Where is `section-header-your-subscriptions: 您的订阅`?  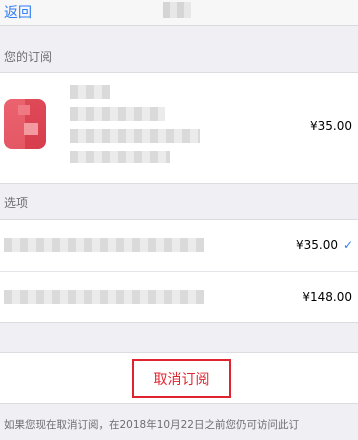 section-header-your-subscriptions: 您的订阅 is located at coordinates (28, 57).